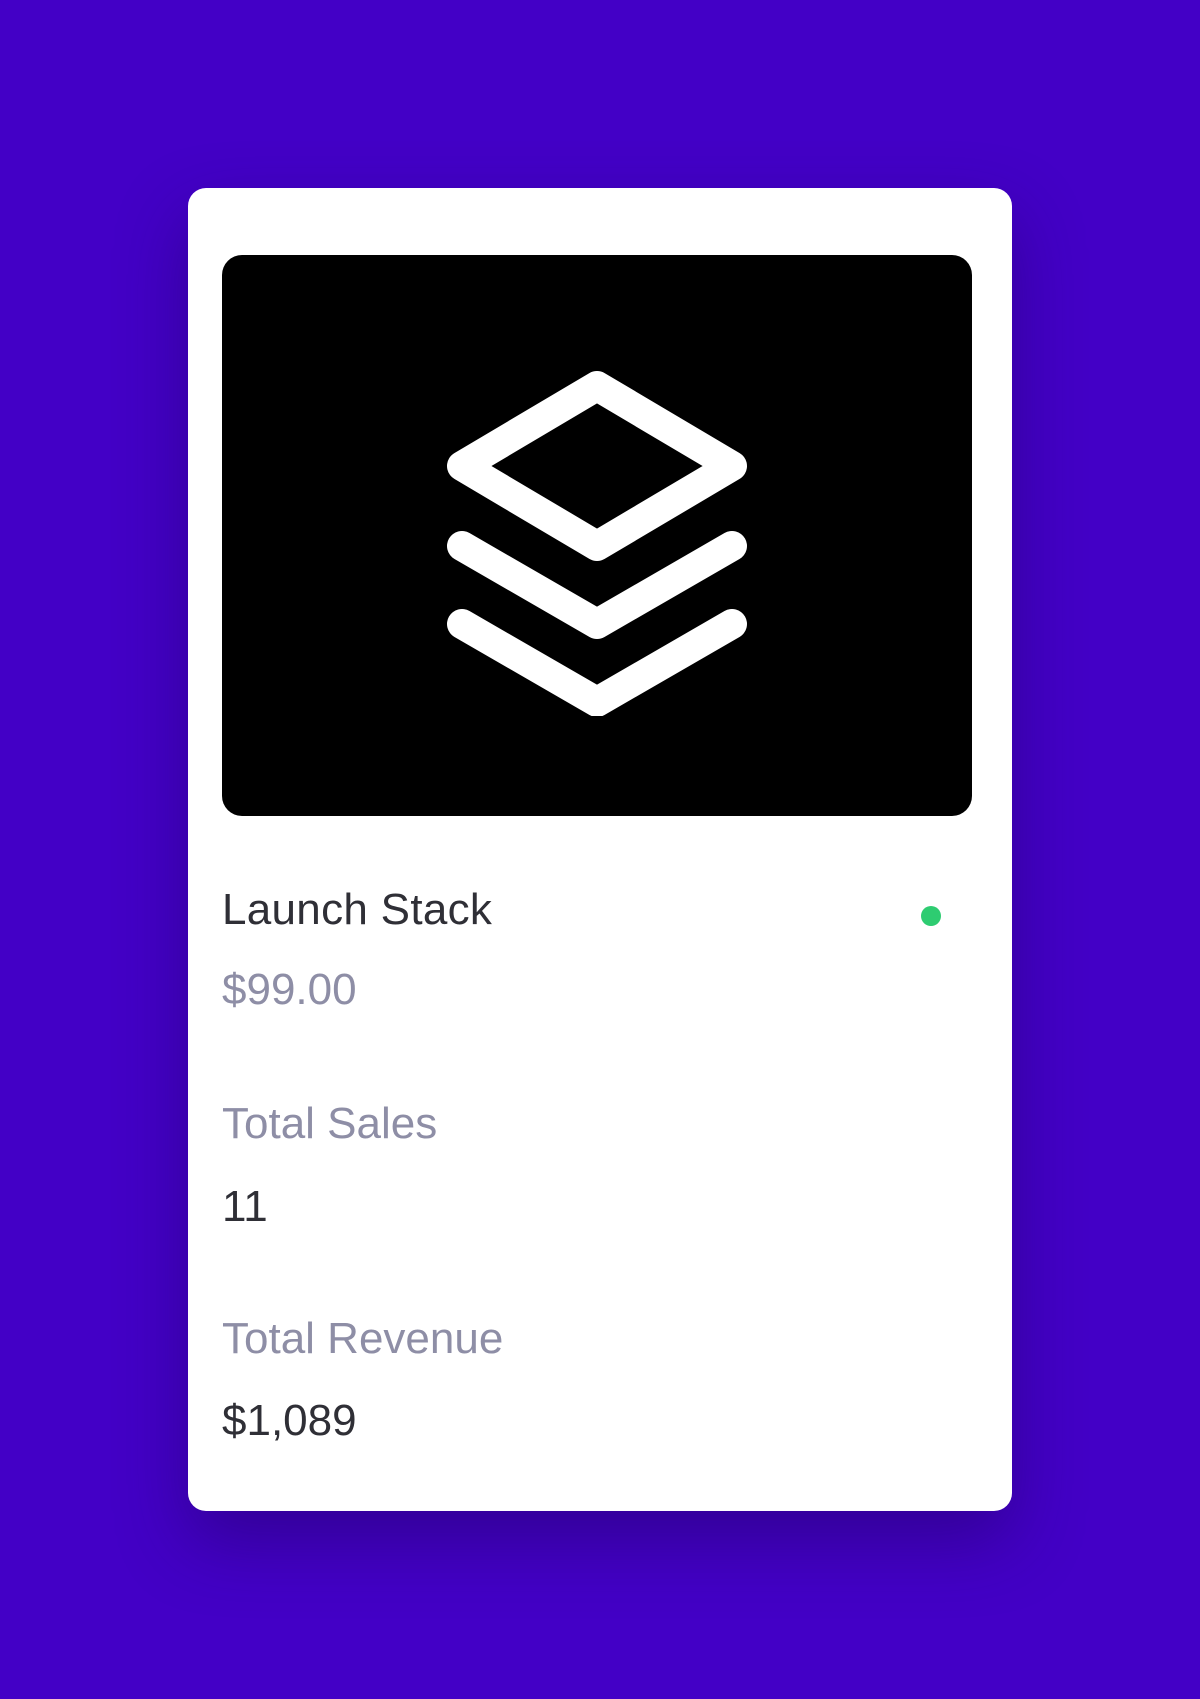  Describe the element at coordinates (289, 1420) in the screenshot. I see `total-revenue-value: $1,089` at that location.